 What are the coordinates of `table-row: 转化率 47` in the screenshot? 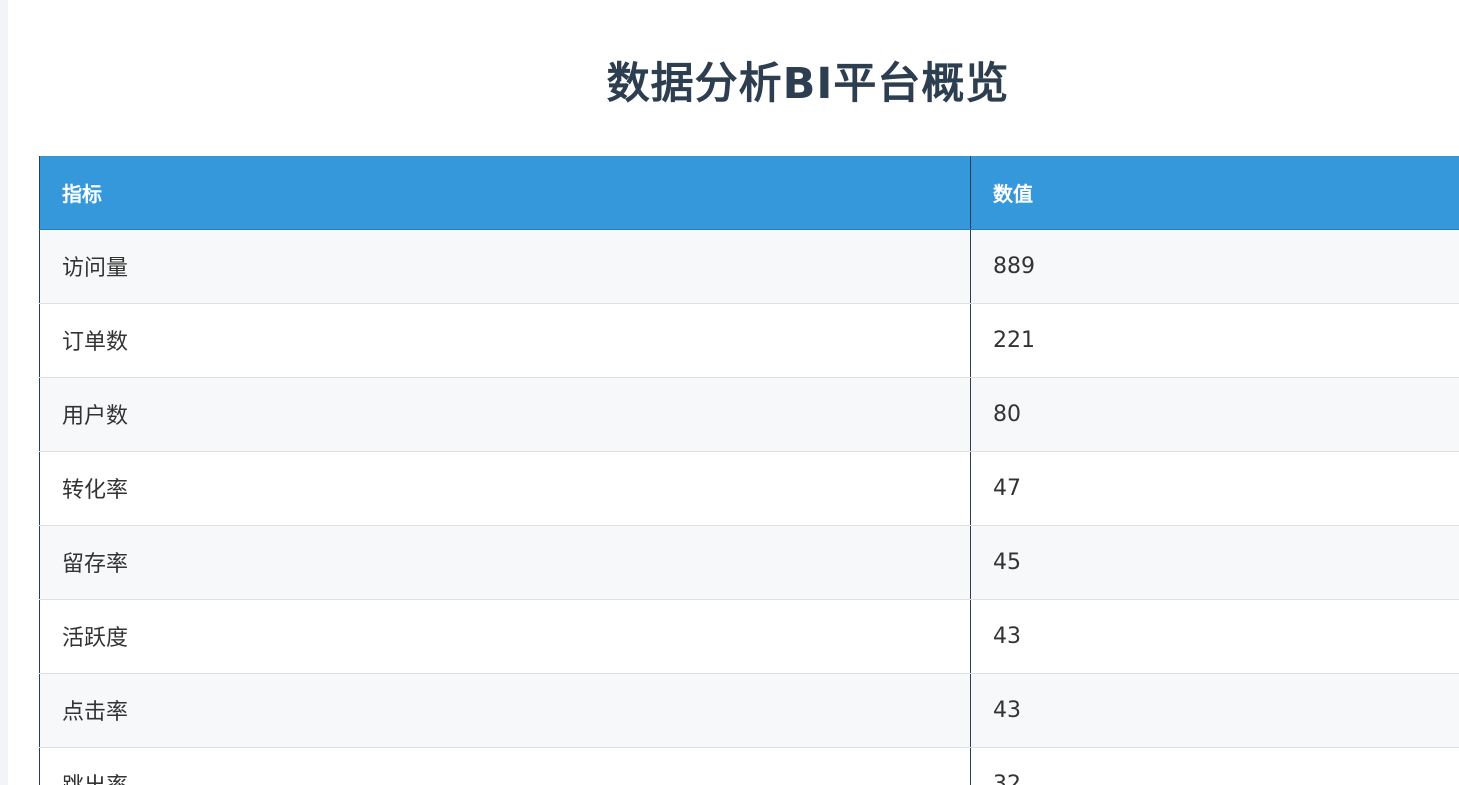 It's located at (749, 488).